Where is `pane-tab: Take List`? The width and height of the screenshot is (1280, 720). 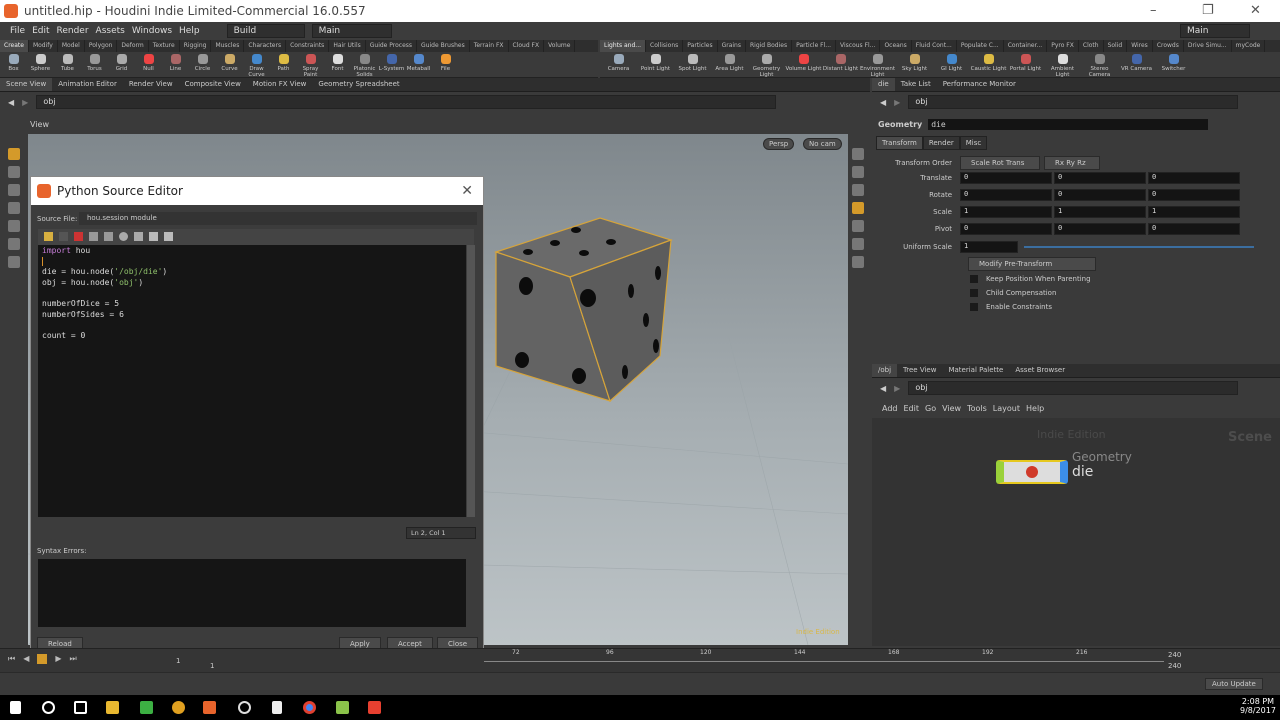 pane-tab: Take List is located at coordinates (916, 84).